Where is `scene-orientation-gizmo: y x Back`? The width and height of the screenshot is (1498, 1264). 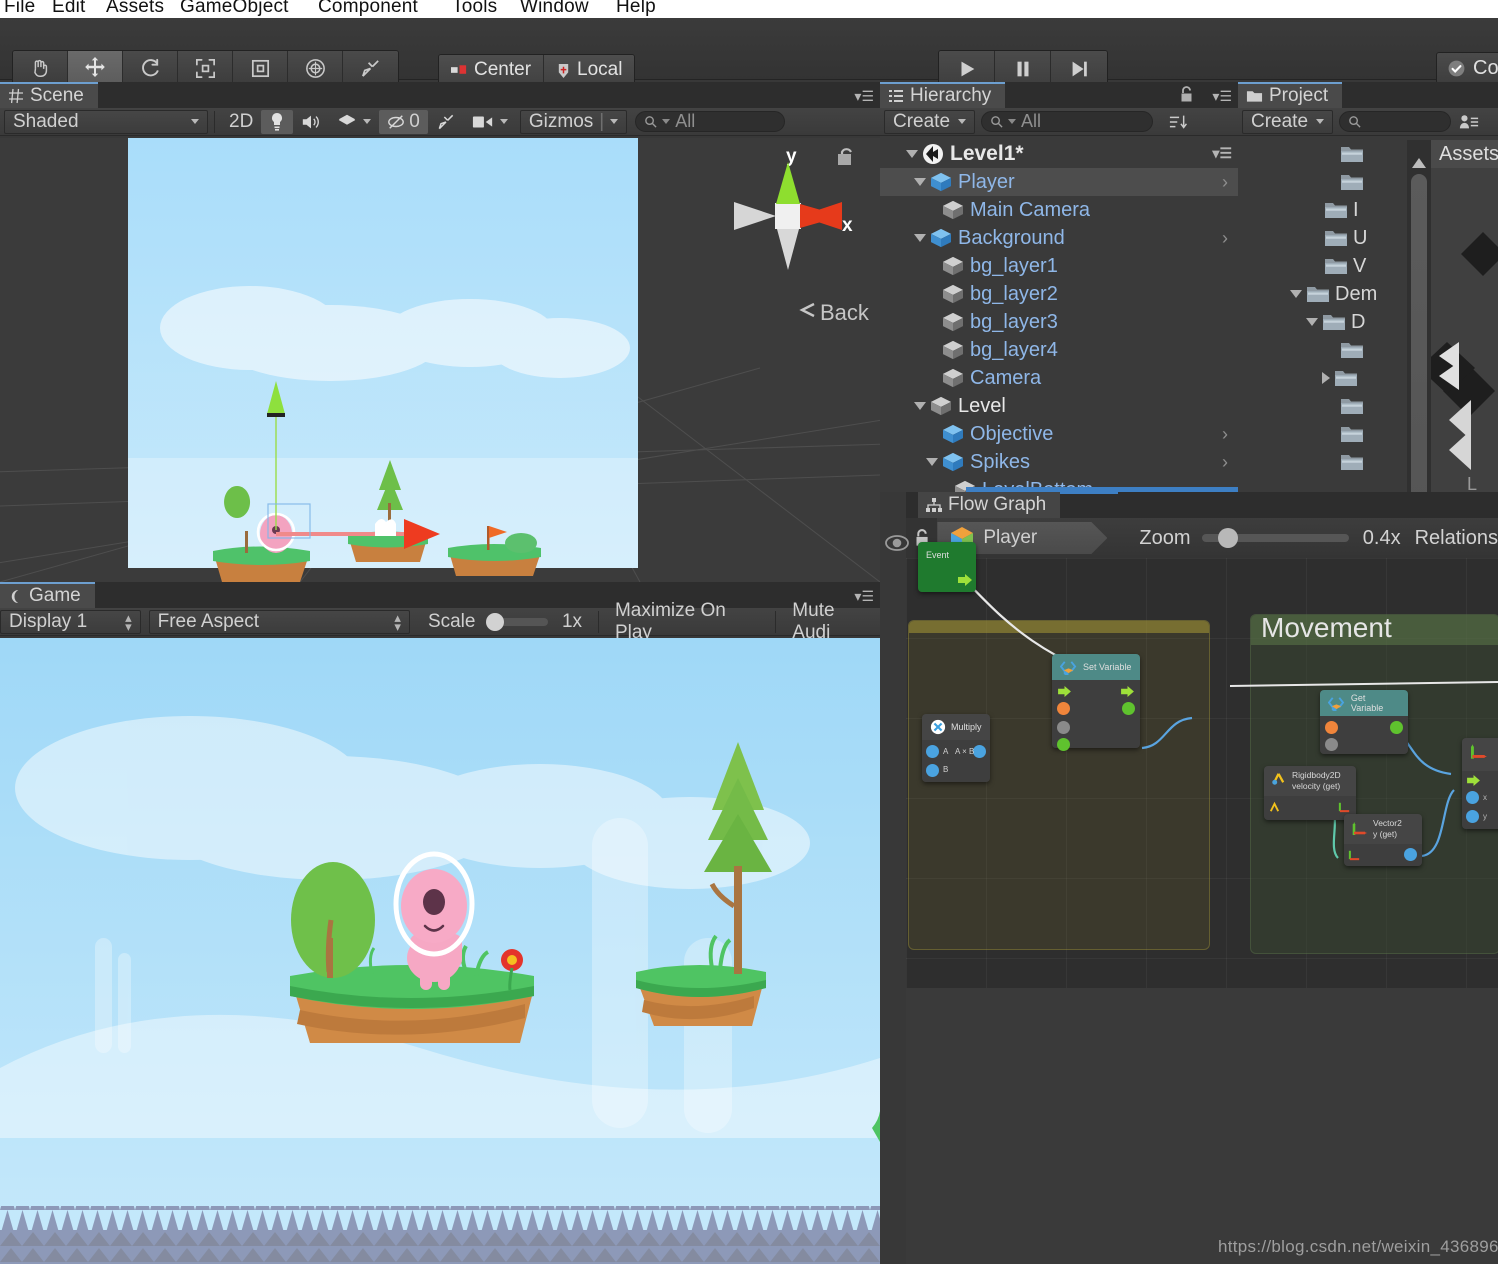
scene-orientation-gizmo: y x Back is located at coordinates (800, 253).